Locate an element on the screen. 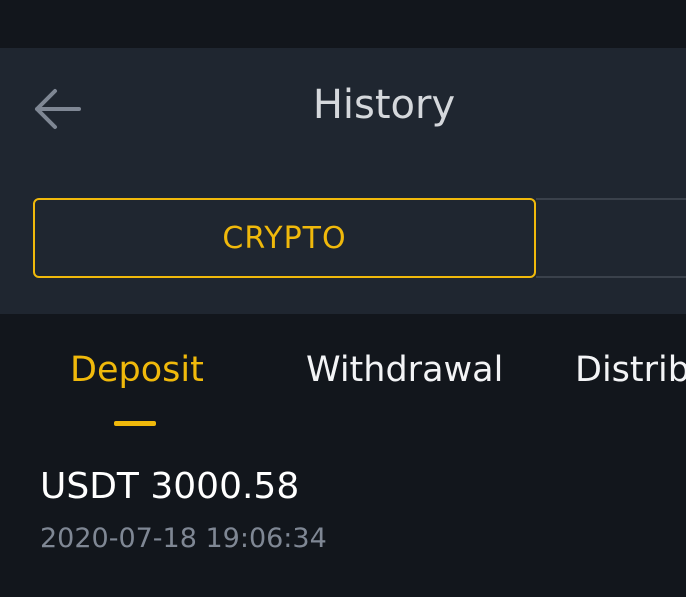  segment-crypto: CRYPTO is located at coordinates (284, 238).